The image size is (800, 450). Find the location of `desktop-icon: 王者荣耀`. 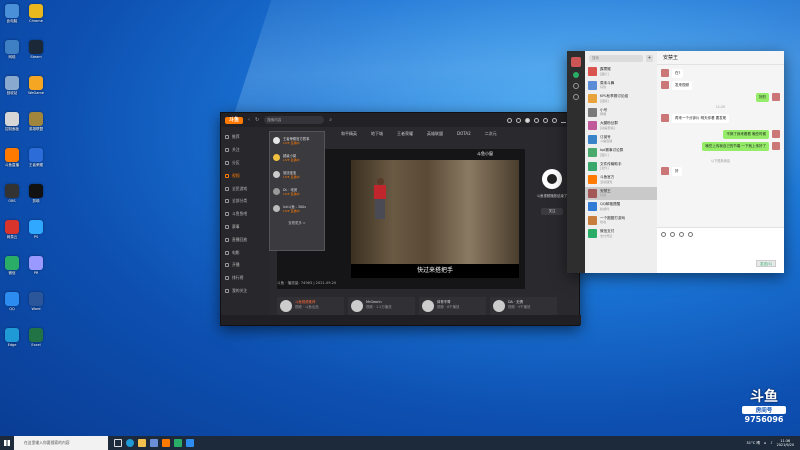

desktop-icon: 王者荣耀 is located at coordinates (36, 158).